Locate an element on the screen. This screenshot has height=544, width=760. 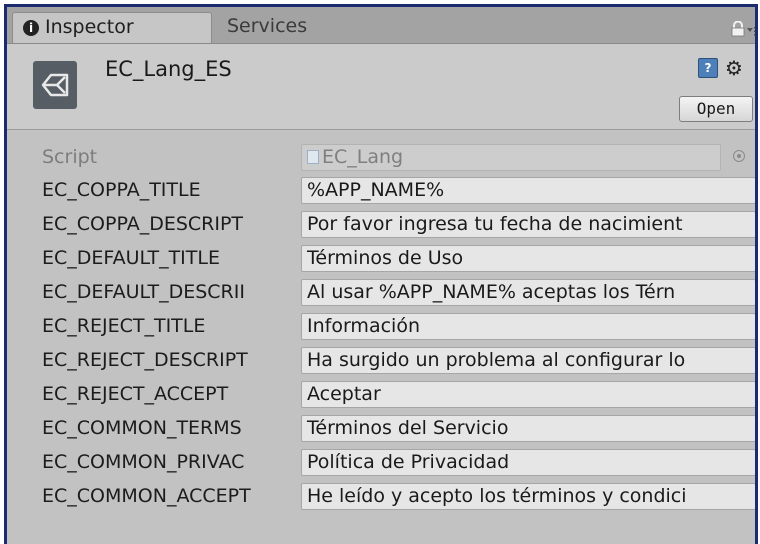
property-text-field: Por favor ingresa tu fecha de nacimient is located at coordinates (528, 224).